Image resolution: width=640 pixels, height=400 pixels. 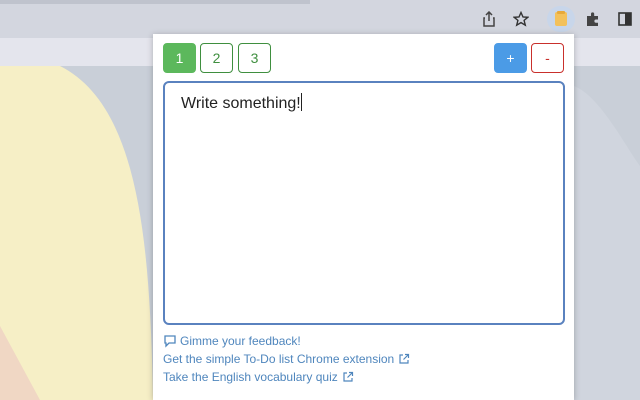 I want to click on note-extension-icon, so click(x=561, y=18).